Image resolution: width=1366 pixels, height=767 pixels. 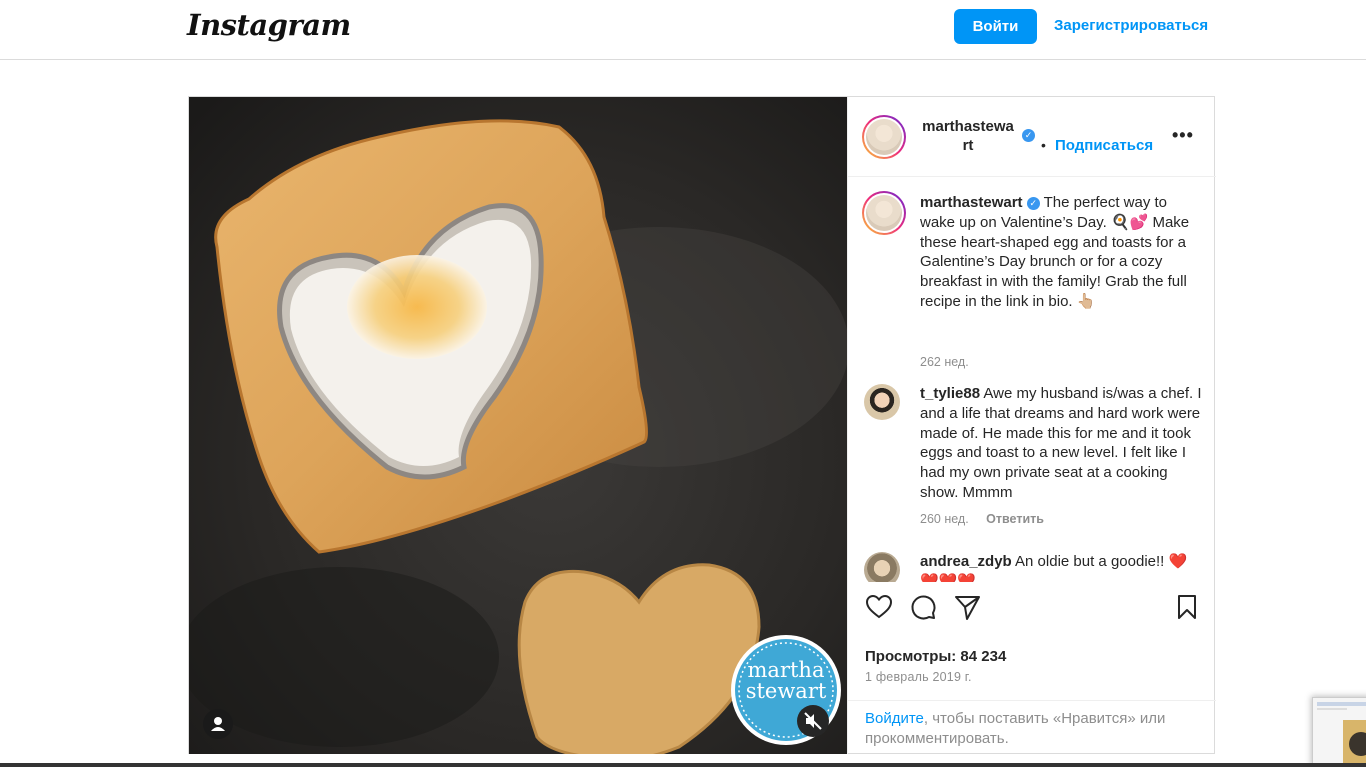 I want to click on save-button, so click(x=1187, y=607).